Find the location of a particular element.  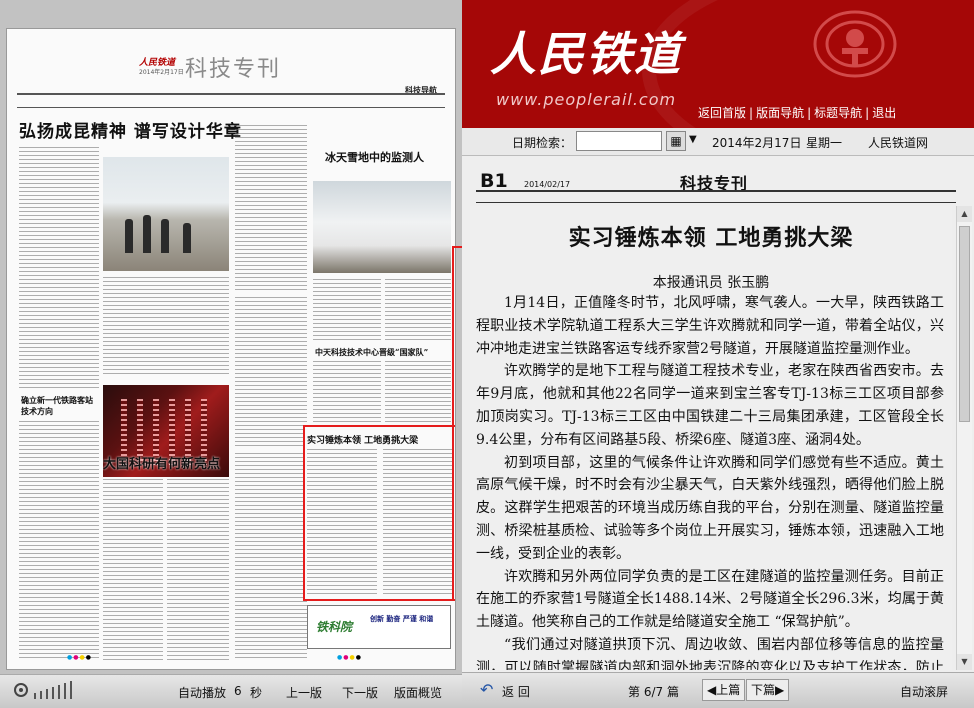

photo-snow is located at coordinates (382, 227).